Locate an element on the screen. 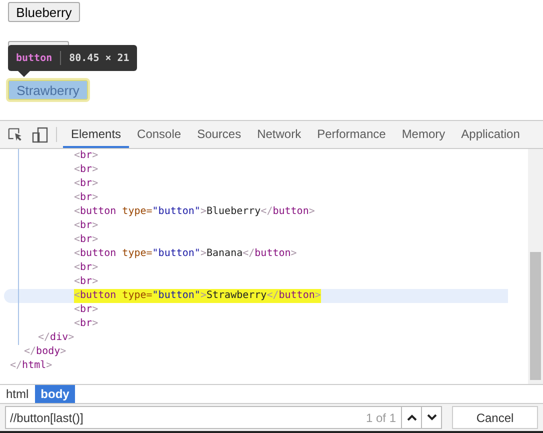 The width and height of the screenshot is (543, 433). caret-down-icon is located at coordinates (431, 417).